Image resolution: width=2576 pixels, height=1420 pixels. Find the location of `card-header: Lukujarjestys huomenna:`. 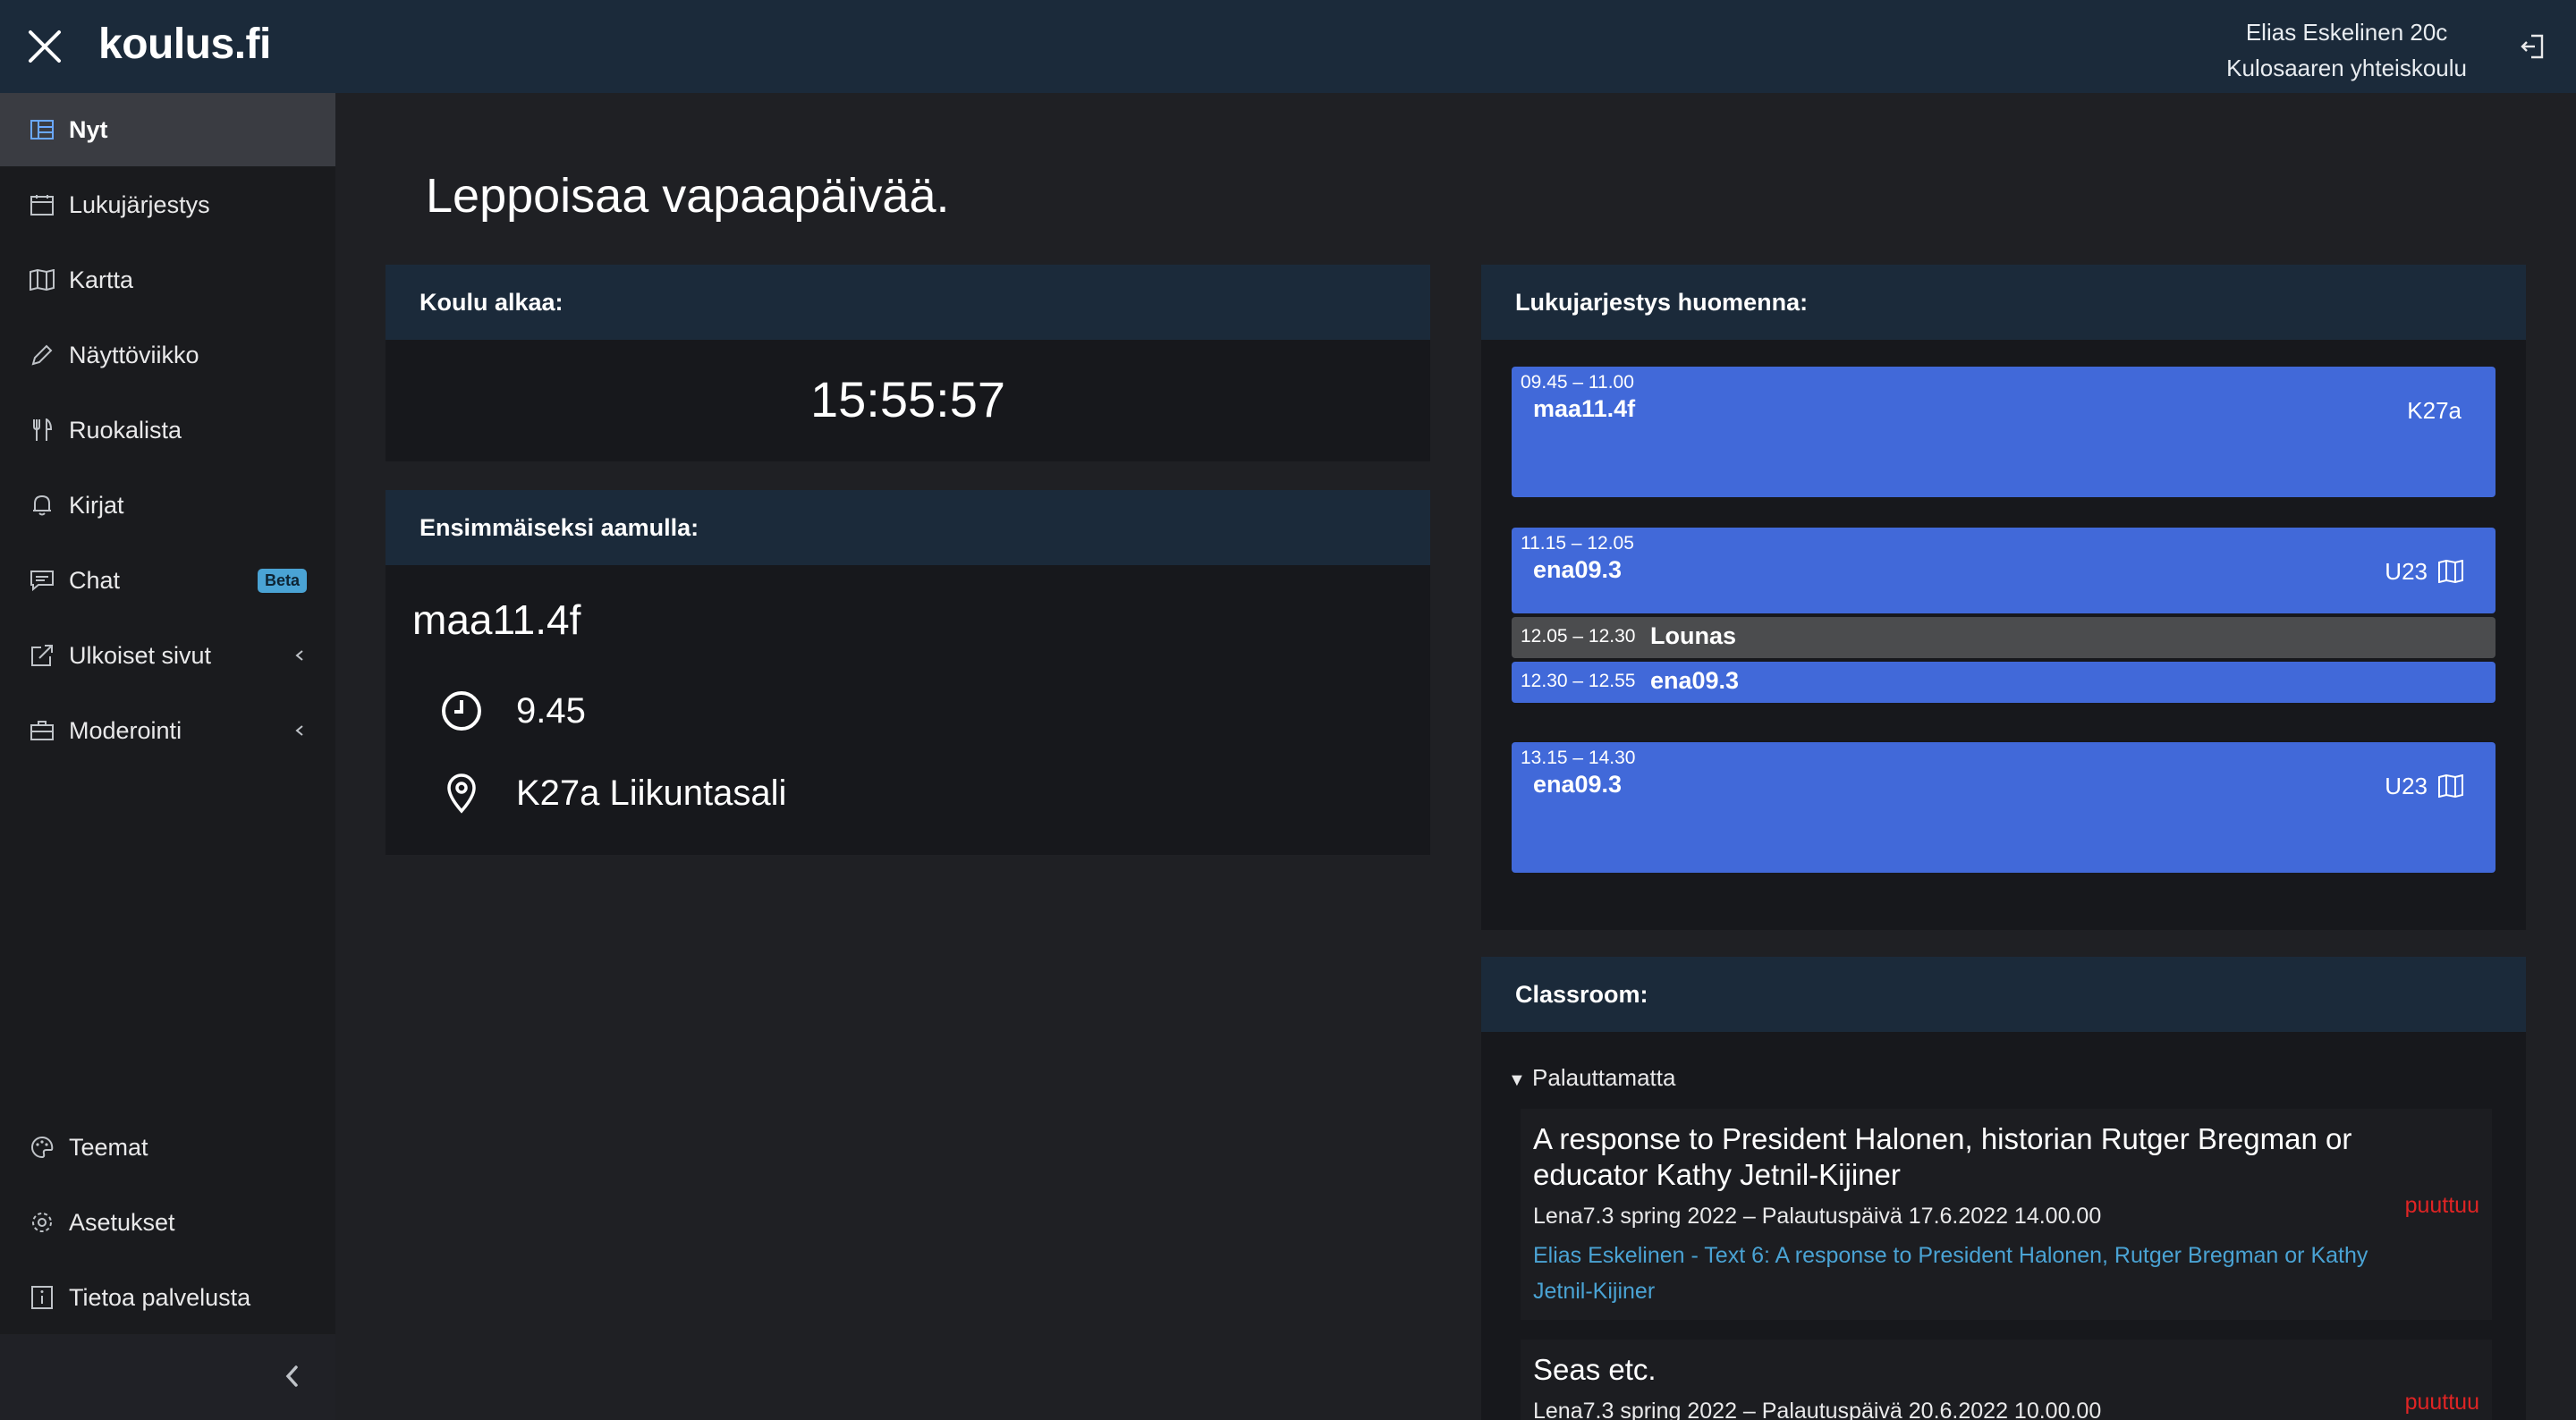

card-header: Lukujarjestys huomenna: is located at coordinates (2003, 302).